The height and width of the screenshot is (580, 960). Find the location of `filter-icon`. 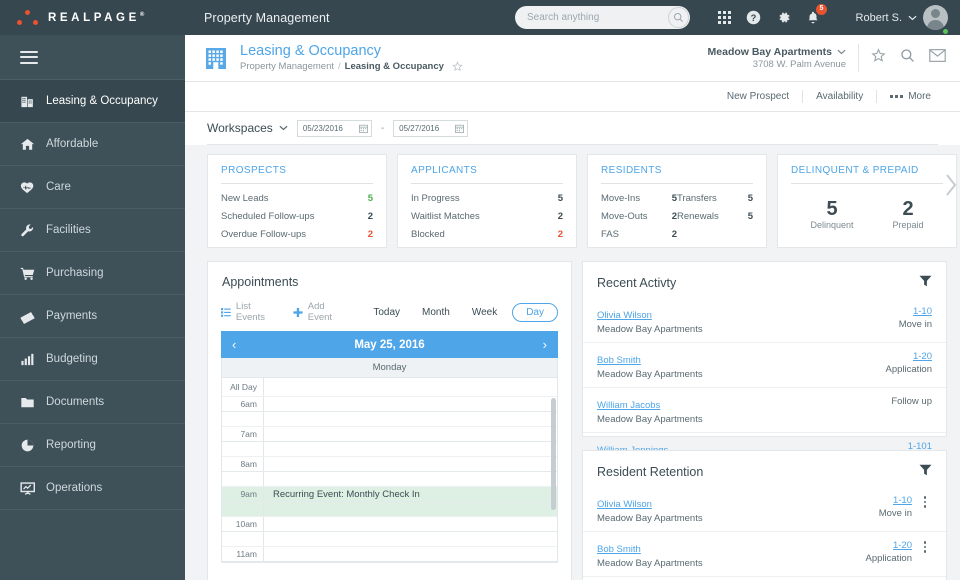

filter-icon is located at coordinates (925, 281).